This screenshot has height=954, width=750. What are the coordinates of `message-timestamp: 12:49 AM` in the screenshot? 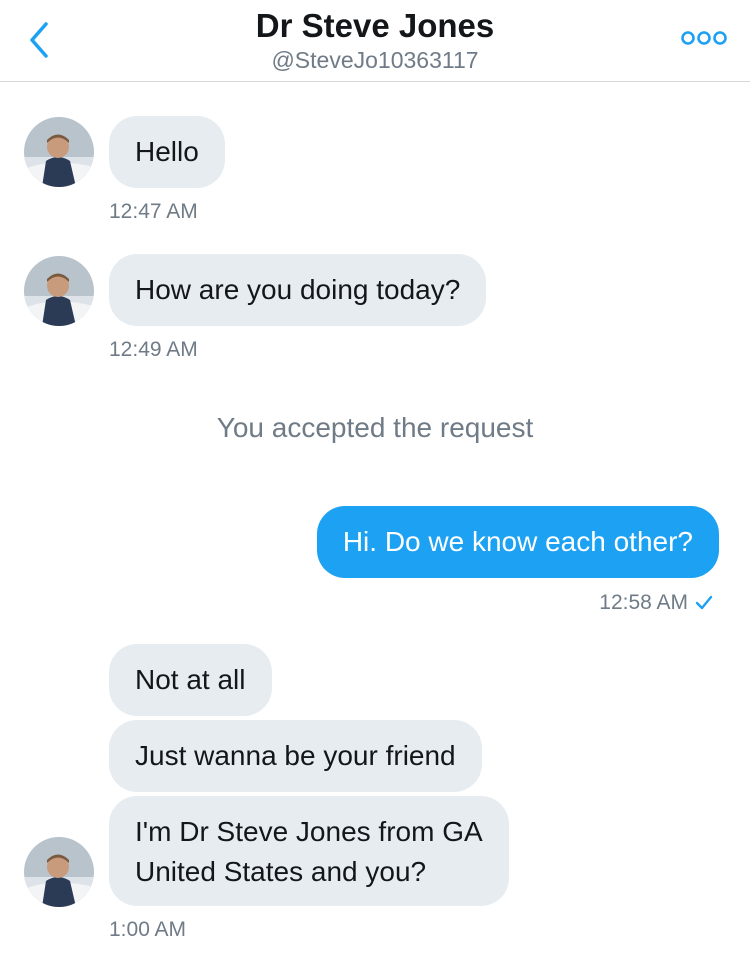 It's located at (153, 349).